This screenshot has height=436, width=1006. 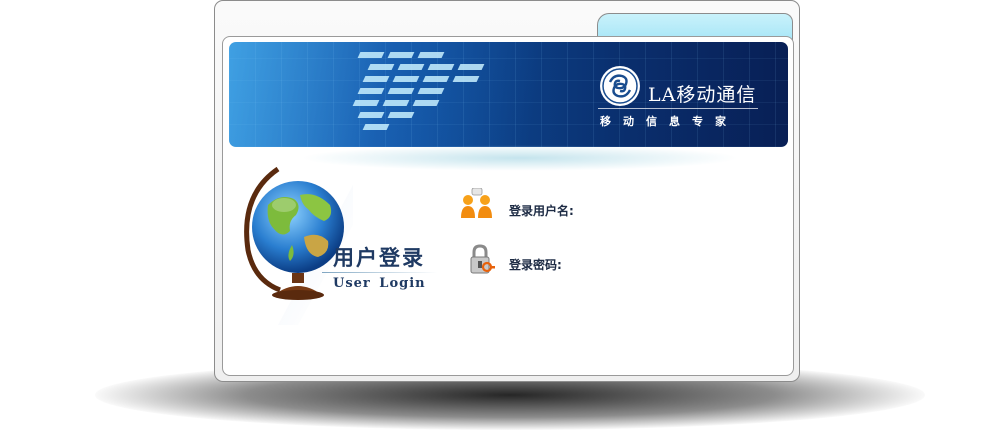 What do you see at coordinates (535, 265) in the screenshot?
I see `password-label: 登录密码:` at bounding box center [535, 265].